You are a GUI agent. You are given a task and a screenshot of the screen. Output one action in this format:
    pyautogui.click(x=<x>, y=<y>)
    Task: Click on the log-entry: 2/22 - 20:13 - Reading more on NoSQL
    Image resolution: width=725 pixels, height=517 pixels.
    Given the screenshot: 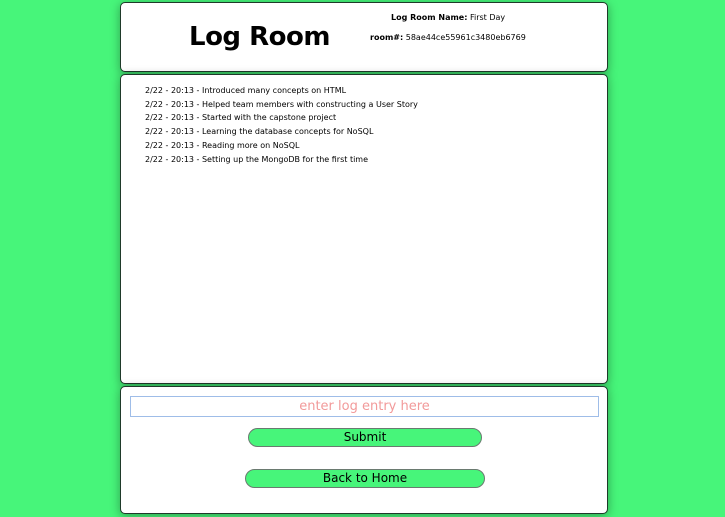 What is the action you would take?
    pyautogui.click(x=222, y=145)
    